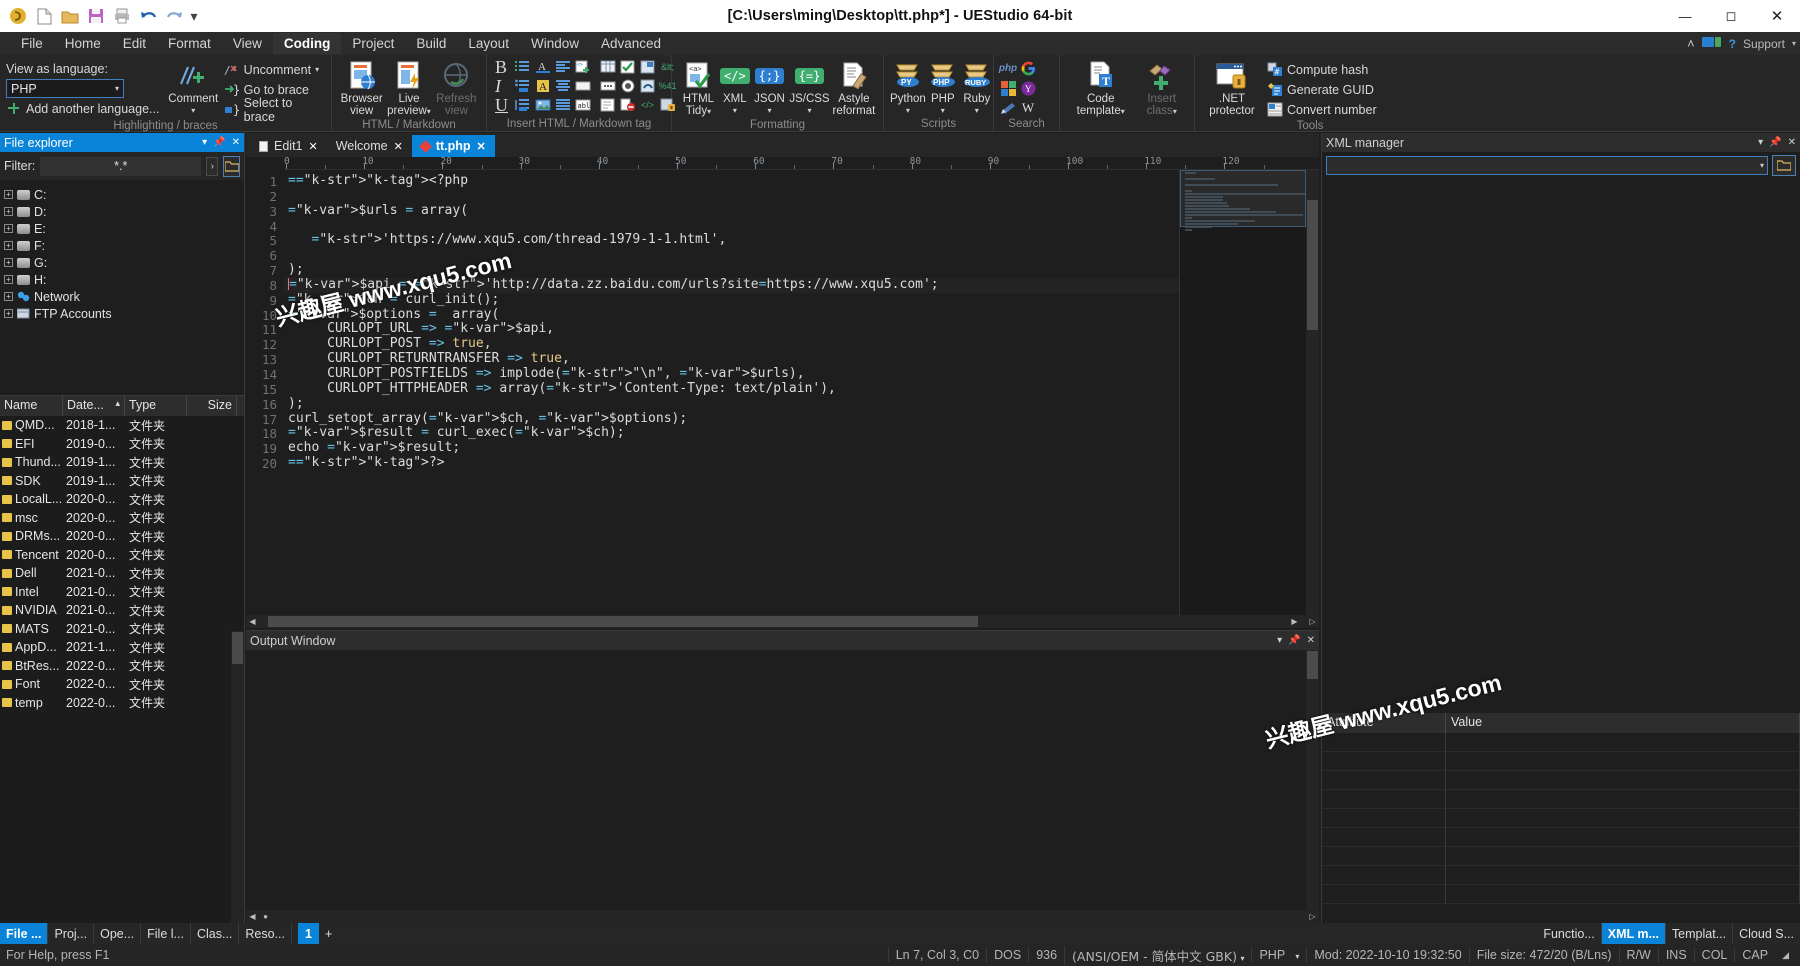  What do you see at coordinates (801, 181) in the screenshot?
I see `code-line: =="k-str">"k-tag"><?php` at bounding box center [801, 181].